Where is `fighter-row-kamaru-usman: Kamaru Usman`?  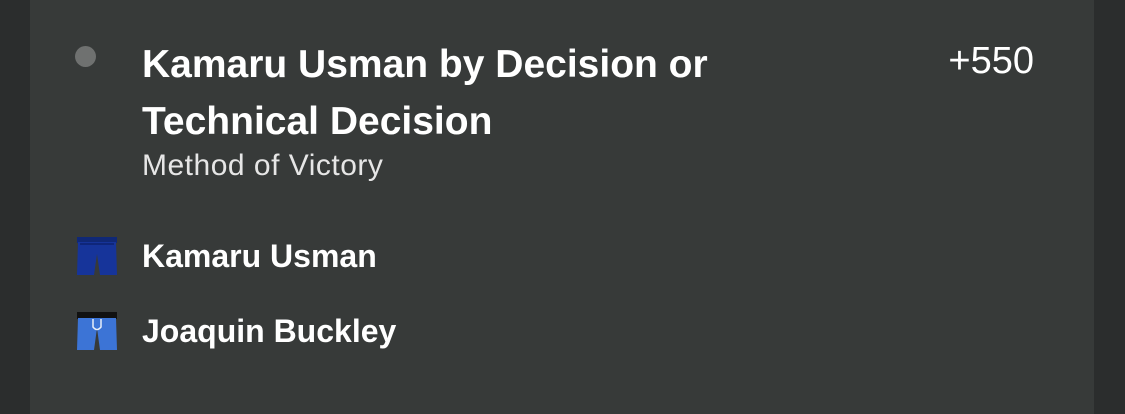 fighter-row-kamaru-usman: Kamaru Usman is located at coordinates (226, 256).